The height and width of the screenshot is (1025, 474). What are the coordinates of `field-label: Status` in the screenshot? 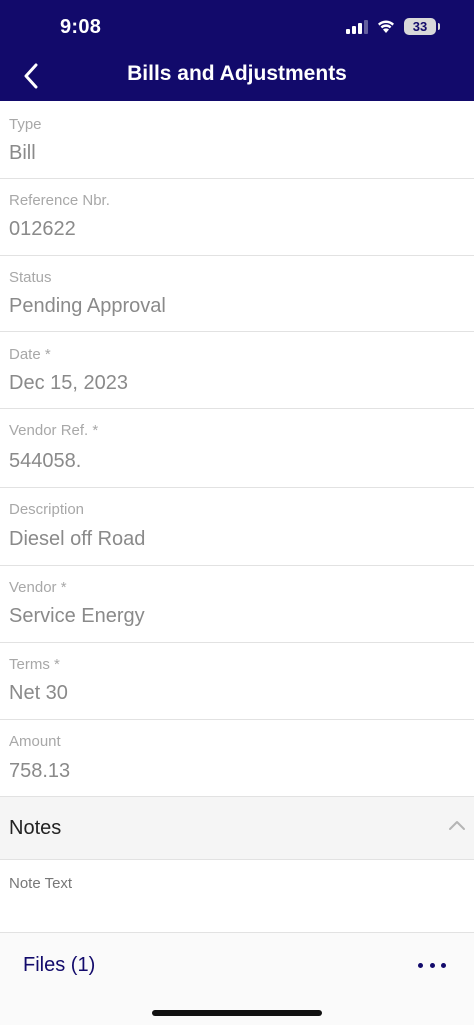 It's located at (30, 277).